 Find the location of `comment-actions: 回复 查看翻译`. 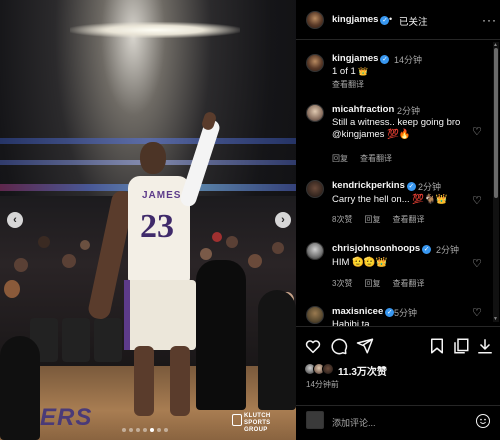

comment-actions: 回复 查看翻译 is located at coordinates (368, 158).